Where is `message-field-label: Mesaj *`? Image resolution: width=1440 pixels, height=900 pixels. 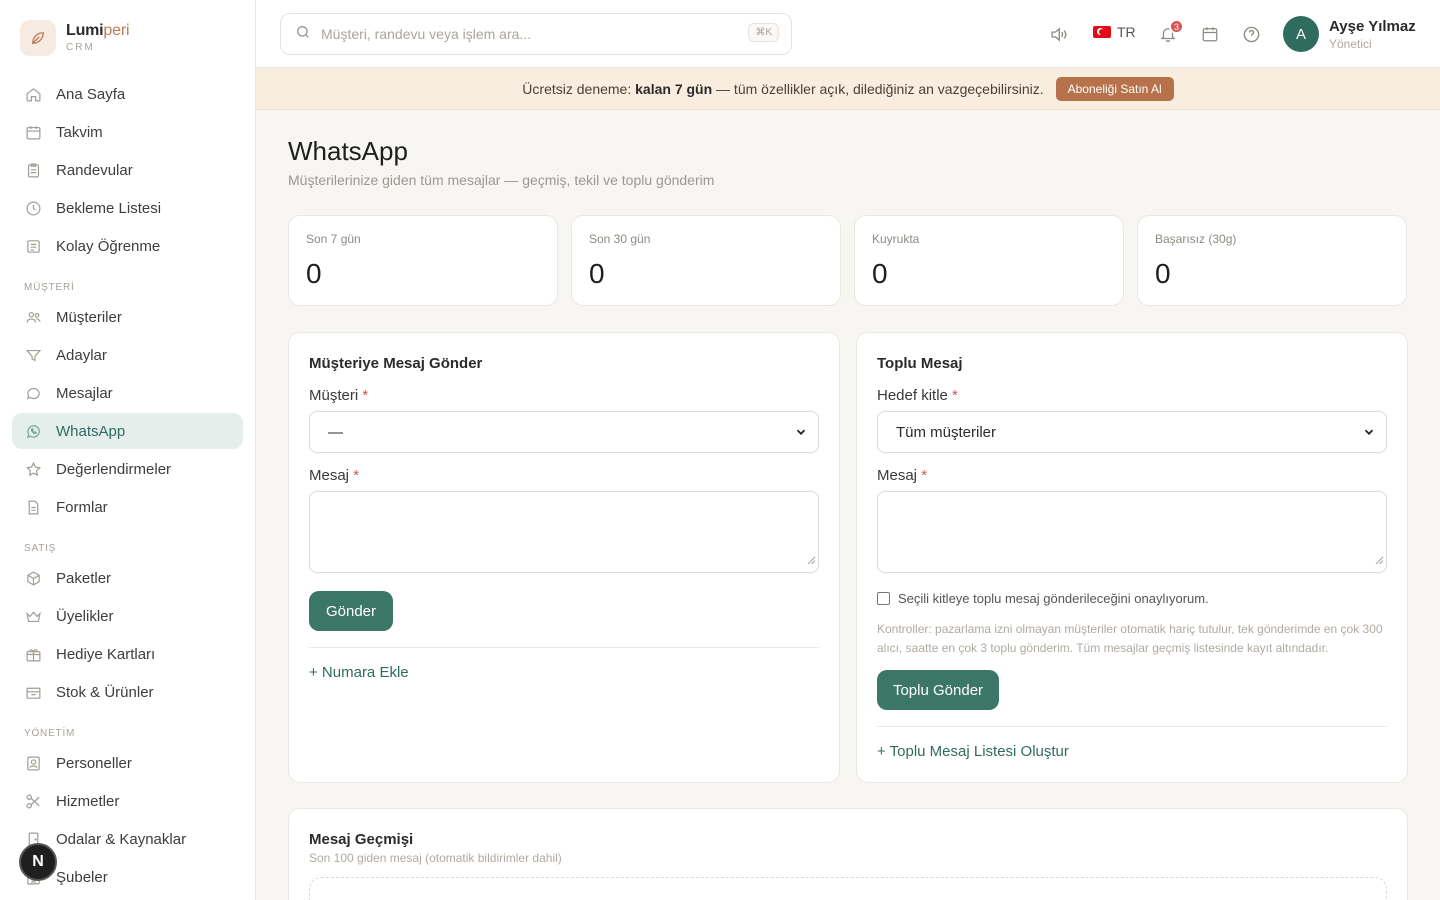
message-field-label: Mesaj * is located at coordinates (334, 475).